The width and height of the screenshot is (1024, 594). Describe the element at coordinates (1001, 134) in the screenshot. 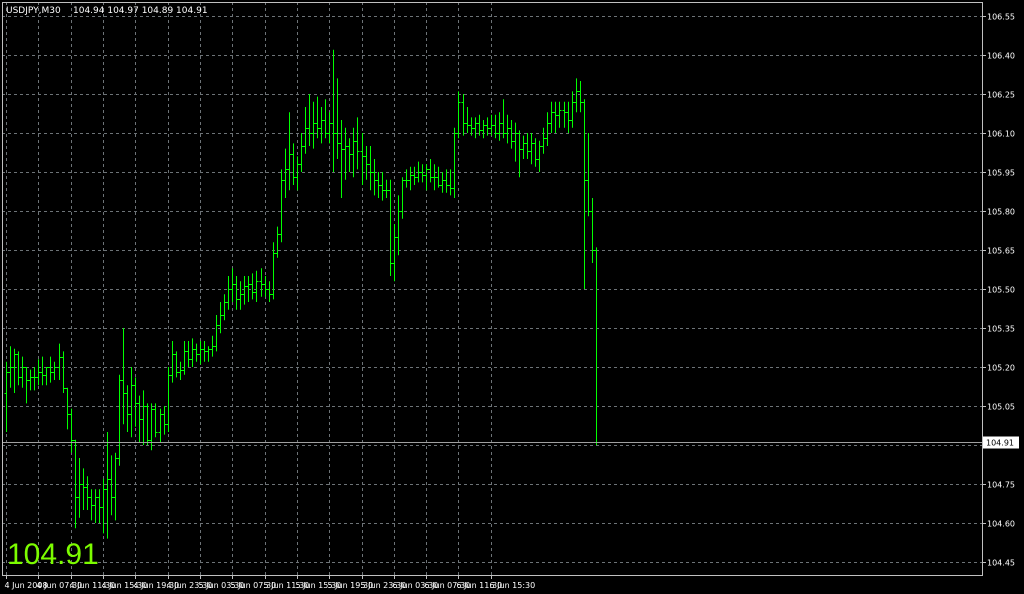

I see `price-tick-label: 106.10` at that location.